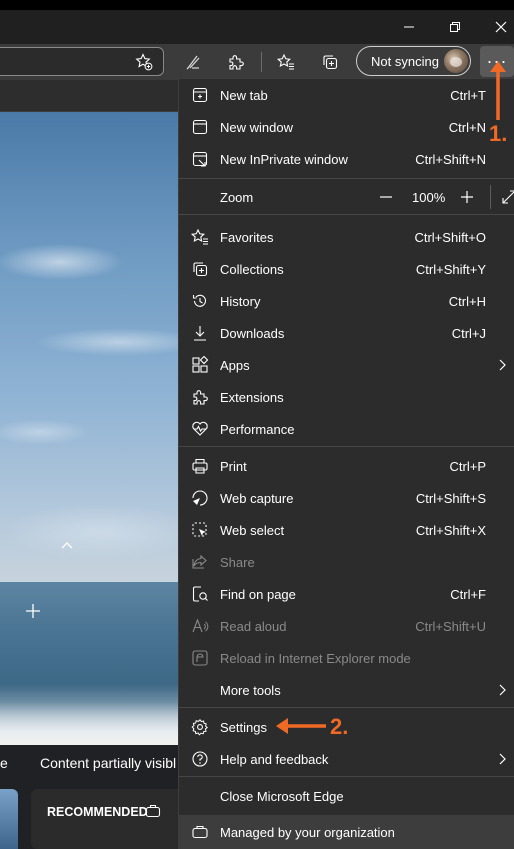  Describe the element at coordinates (256, 127) in the screenshot. I see `menu-item-label: New window` at that location.